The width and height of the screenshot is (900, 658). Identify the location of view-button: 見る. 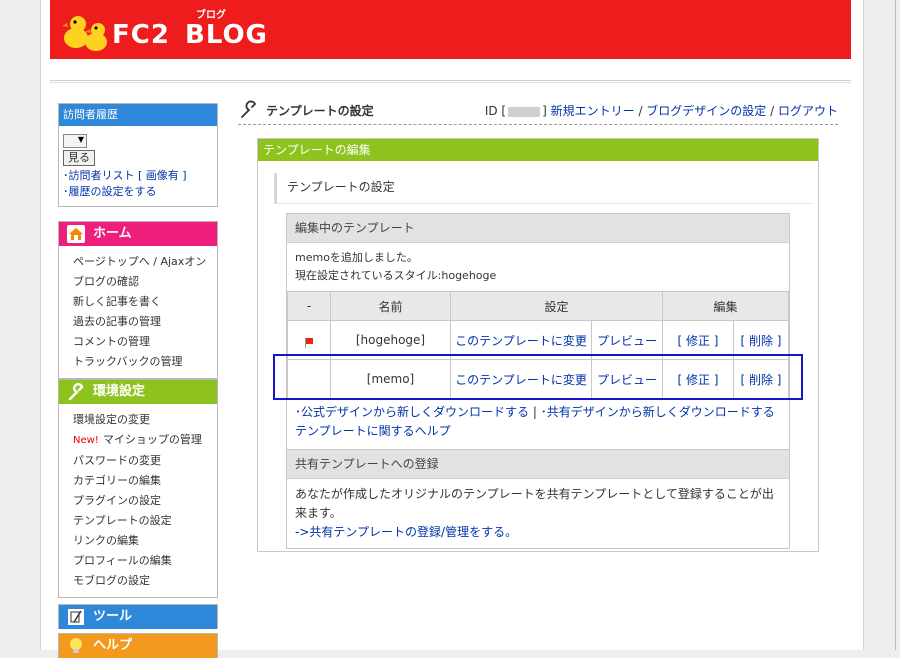
(79, 158).